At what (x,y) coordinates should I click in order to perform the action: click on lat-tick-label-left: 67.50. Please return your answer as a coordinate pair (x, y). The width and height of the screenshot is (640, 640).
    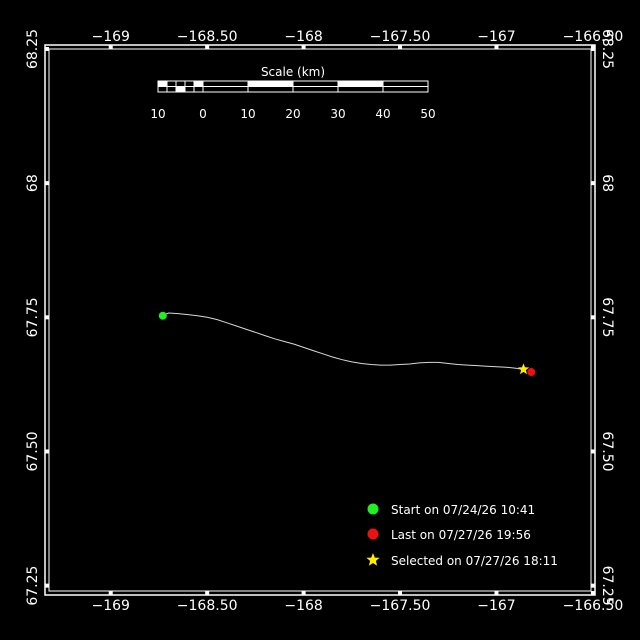
    Looking at the image, I should click on (33, 451).